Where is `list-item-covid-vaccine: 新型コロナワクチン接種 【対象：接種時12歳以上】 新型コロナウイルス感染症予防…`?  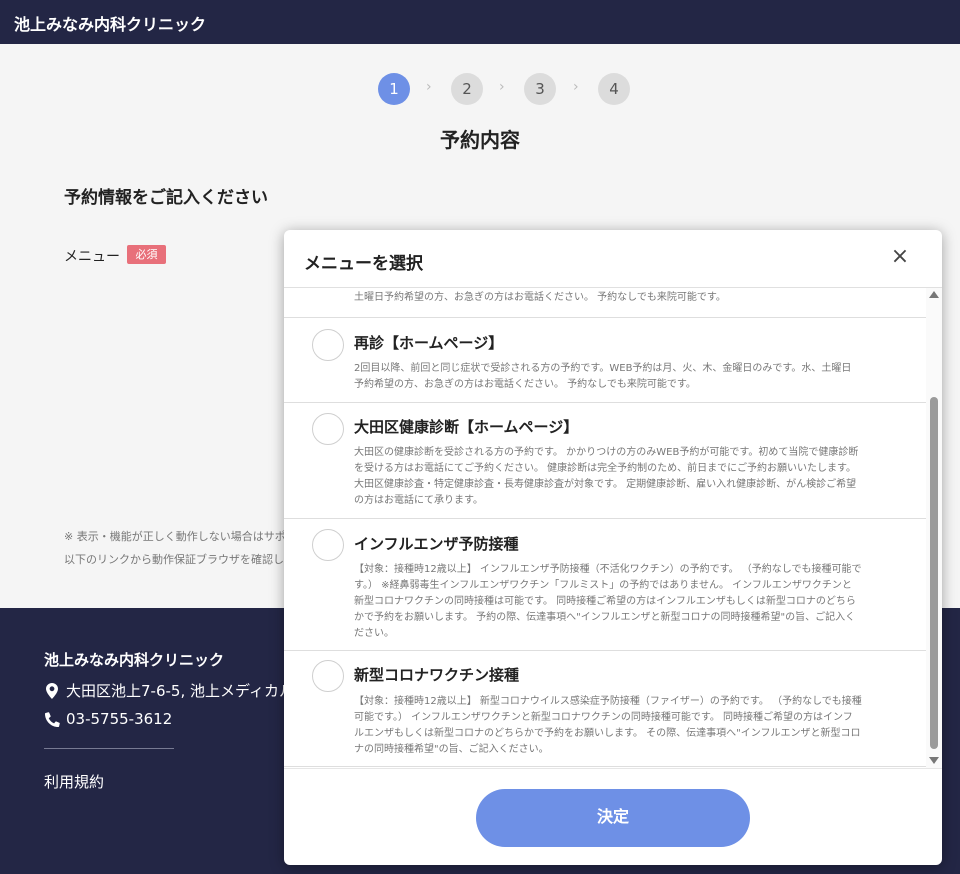 list-item-covid-vaccine: 新型コロナワクチン接種 【対象：接種時12歳以上】 新型コロナウイルス感染症予防… is located at coordinates (605, 709).